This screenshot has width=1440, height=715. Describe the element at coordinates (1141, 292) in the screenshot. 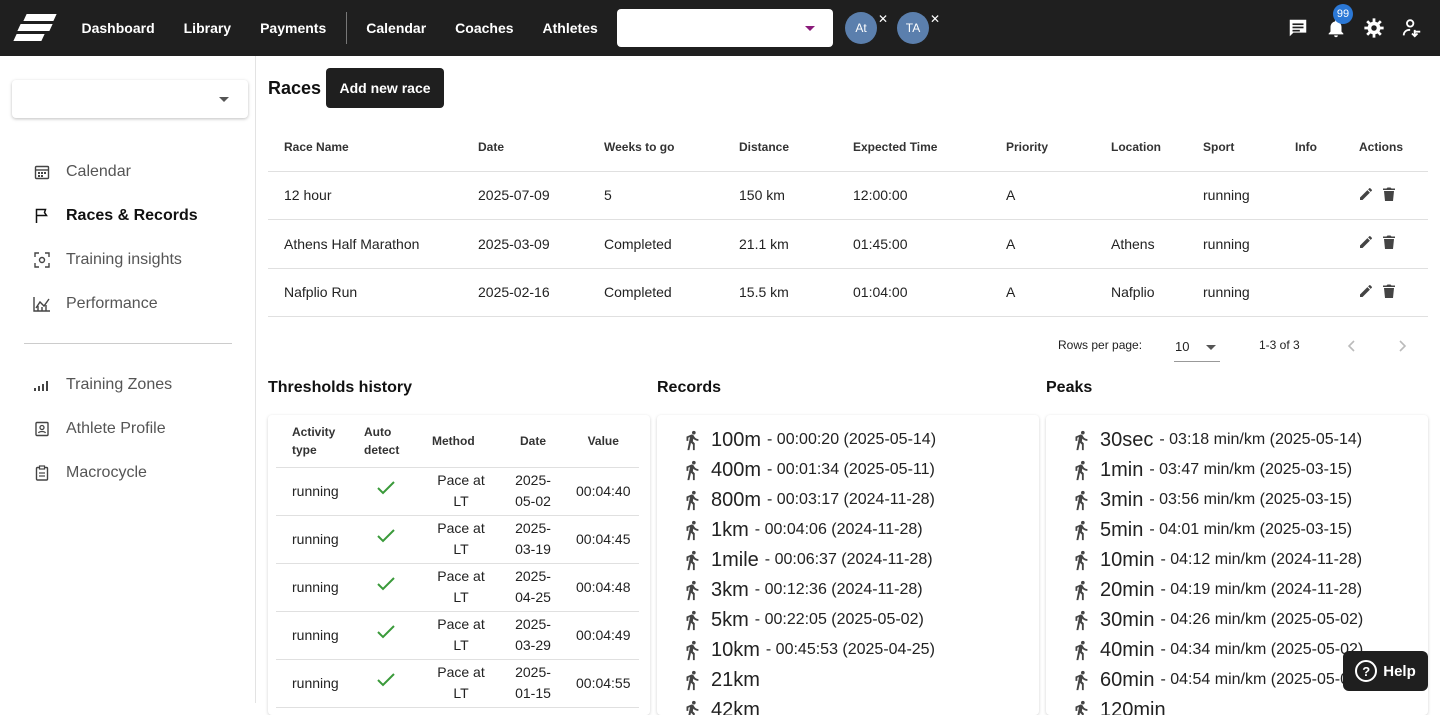

I see `location-cell: Nafplio` at that location.